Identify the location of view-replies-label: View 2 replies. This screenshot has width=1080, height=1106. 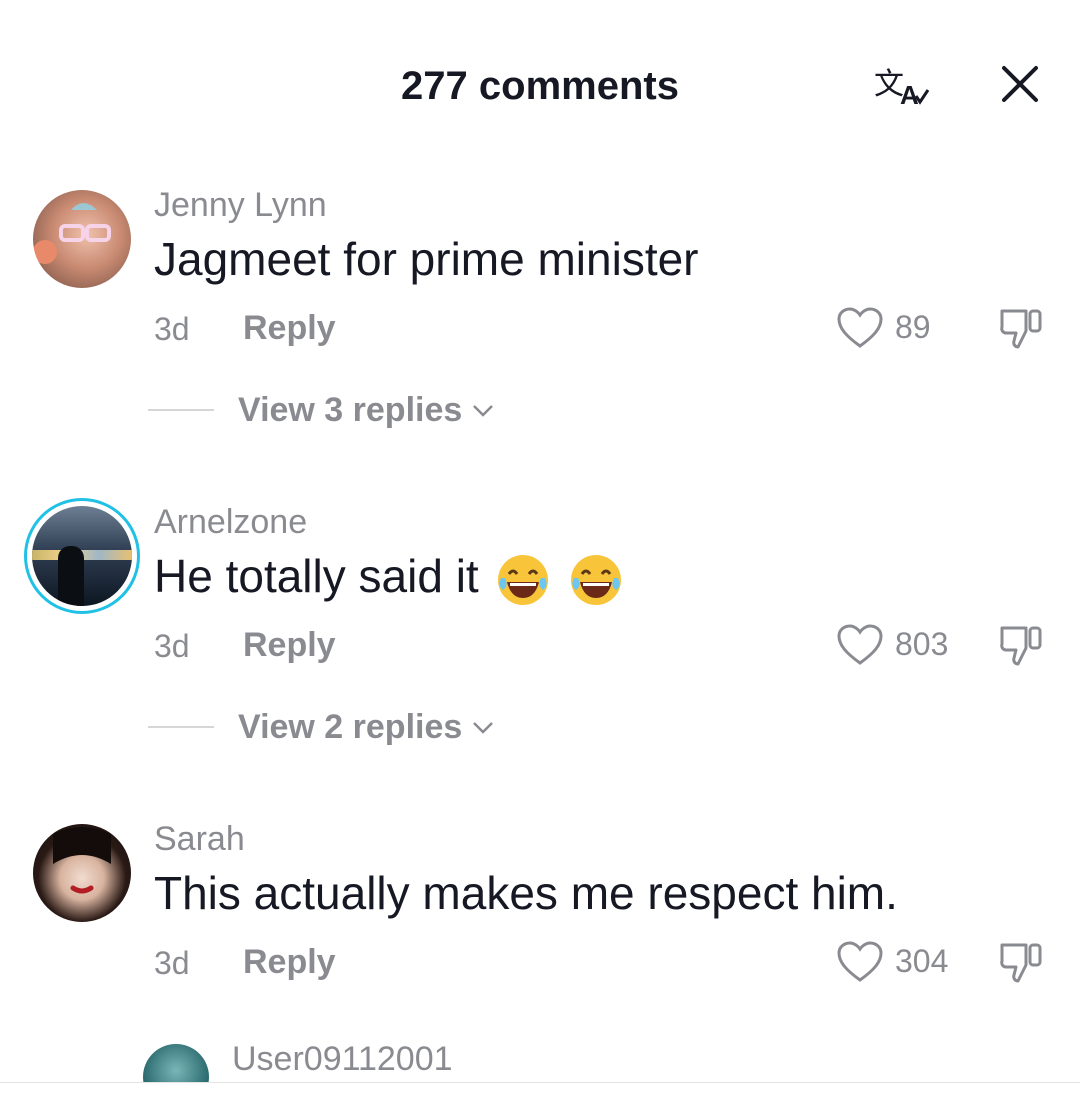
(350, 727).